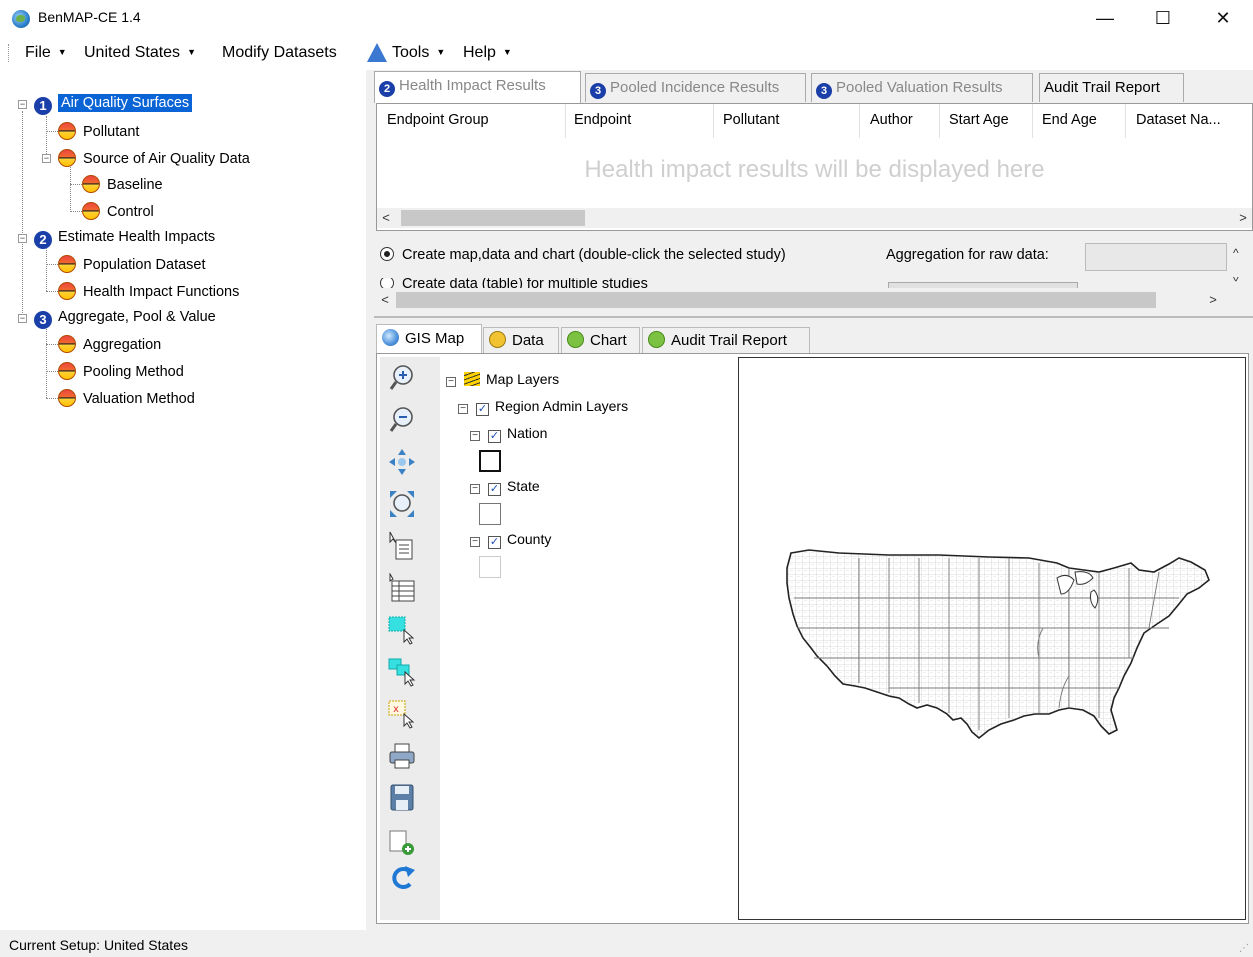 The width and height of the screenshot is (1253, 957). What do you see at coordinates (402, 714) in the screenshot?
I see `clear-selection-icon: x` at bounding box center [402, 714].